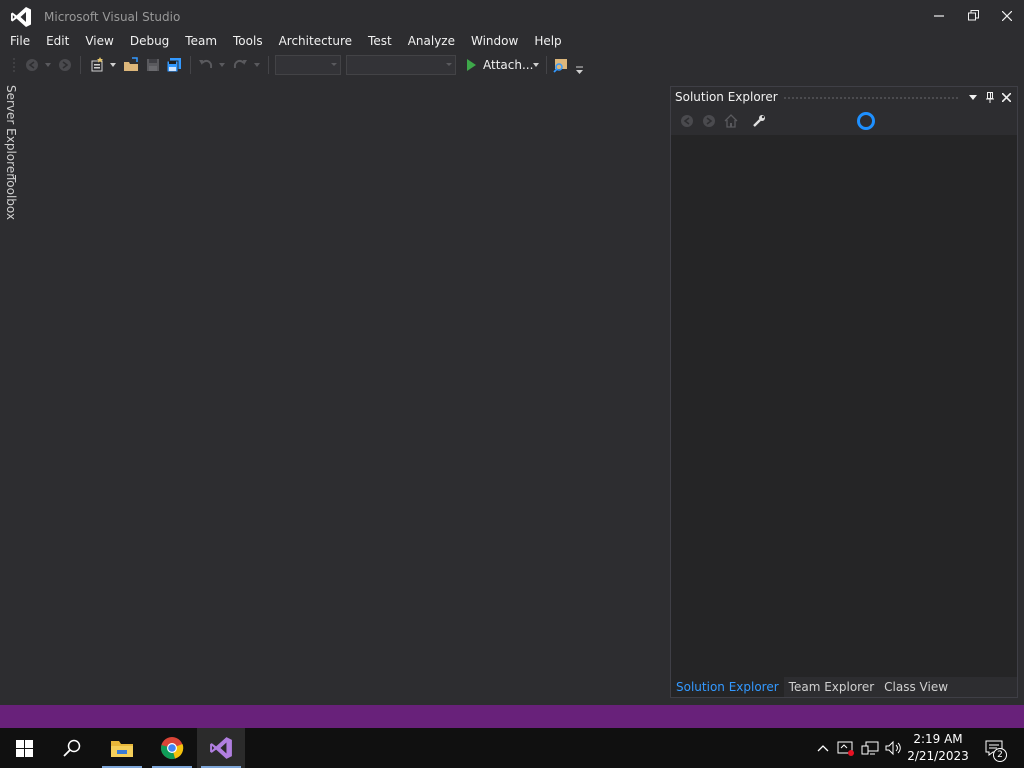 The height and width of the screenshot is (768, 1024). I want to click on tray-network, so click(870, 748).